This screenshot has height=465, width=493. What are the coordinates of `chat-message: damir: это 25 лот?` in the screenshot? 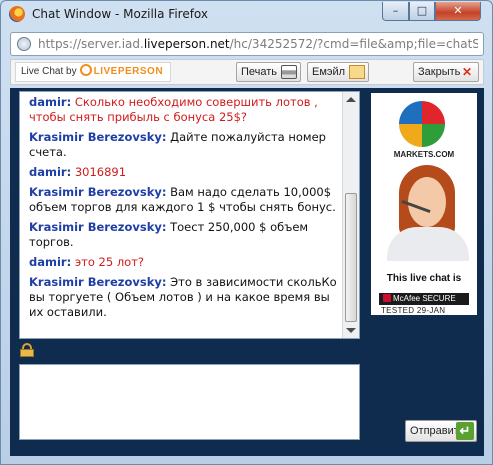 It's located at (185, 262).